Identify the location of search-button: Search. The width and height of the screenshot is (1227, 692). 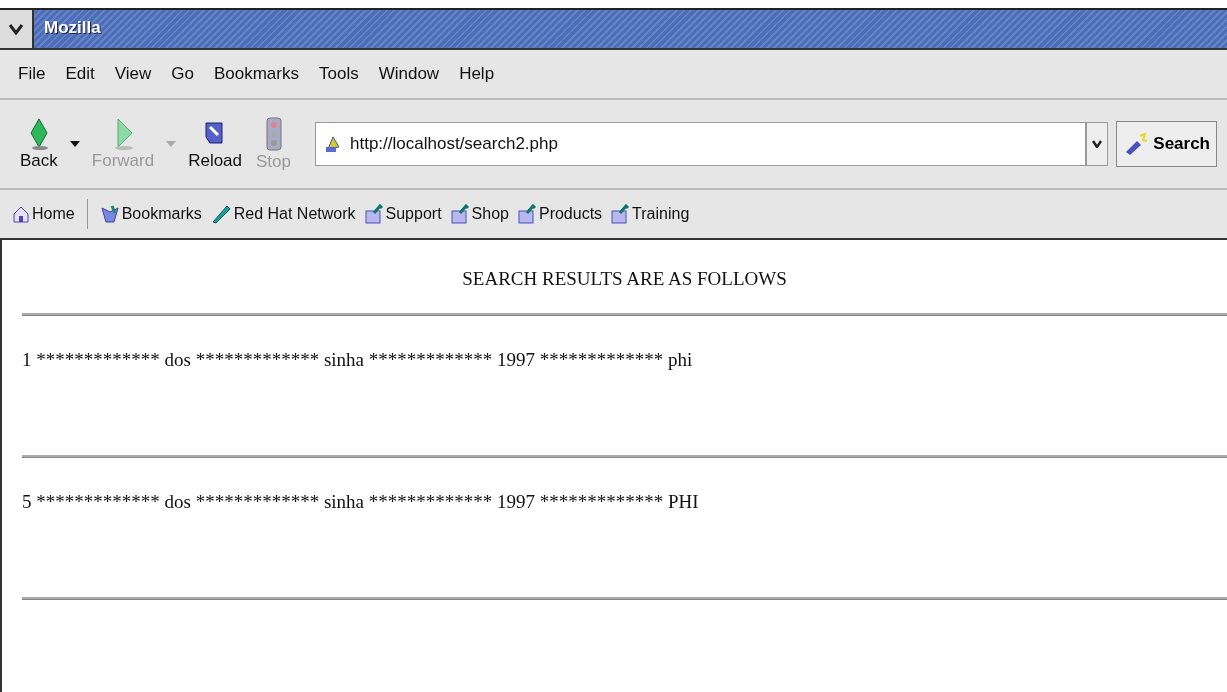
(1166, 144).